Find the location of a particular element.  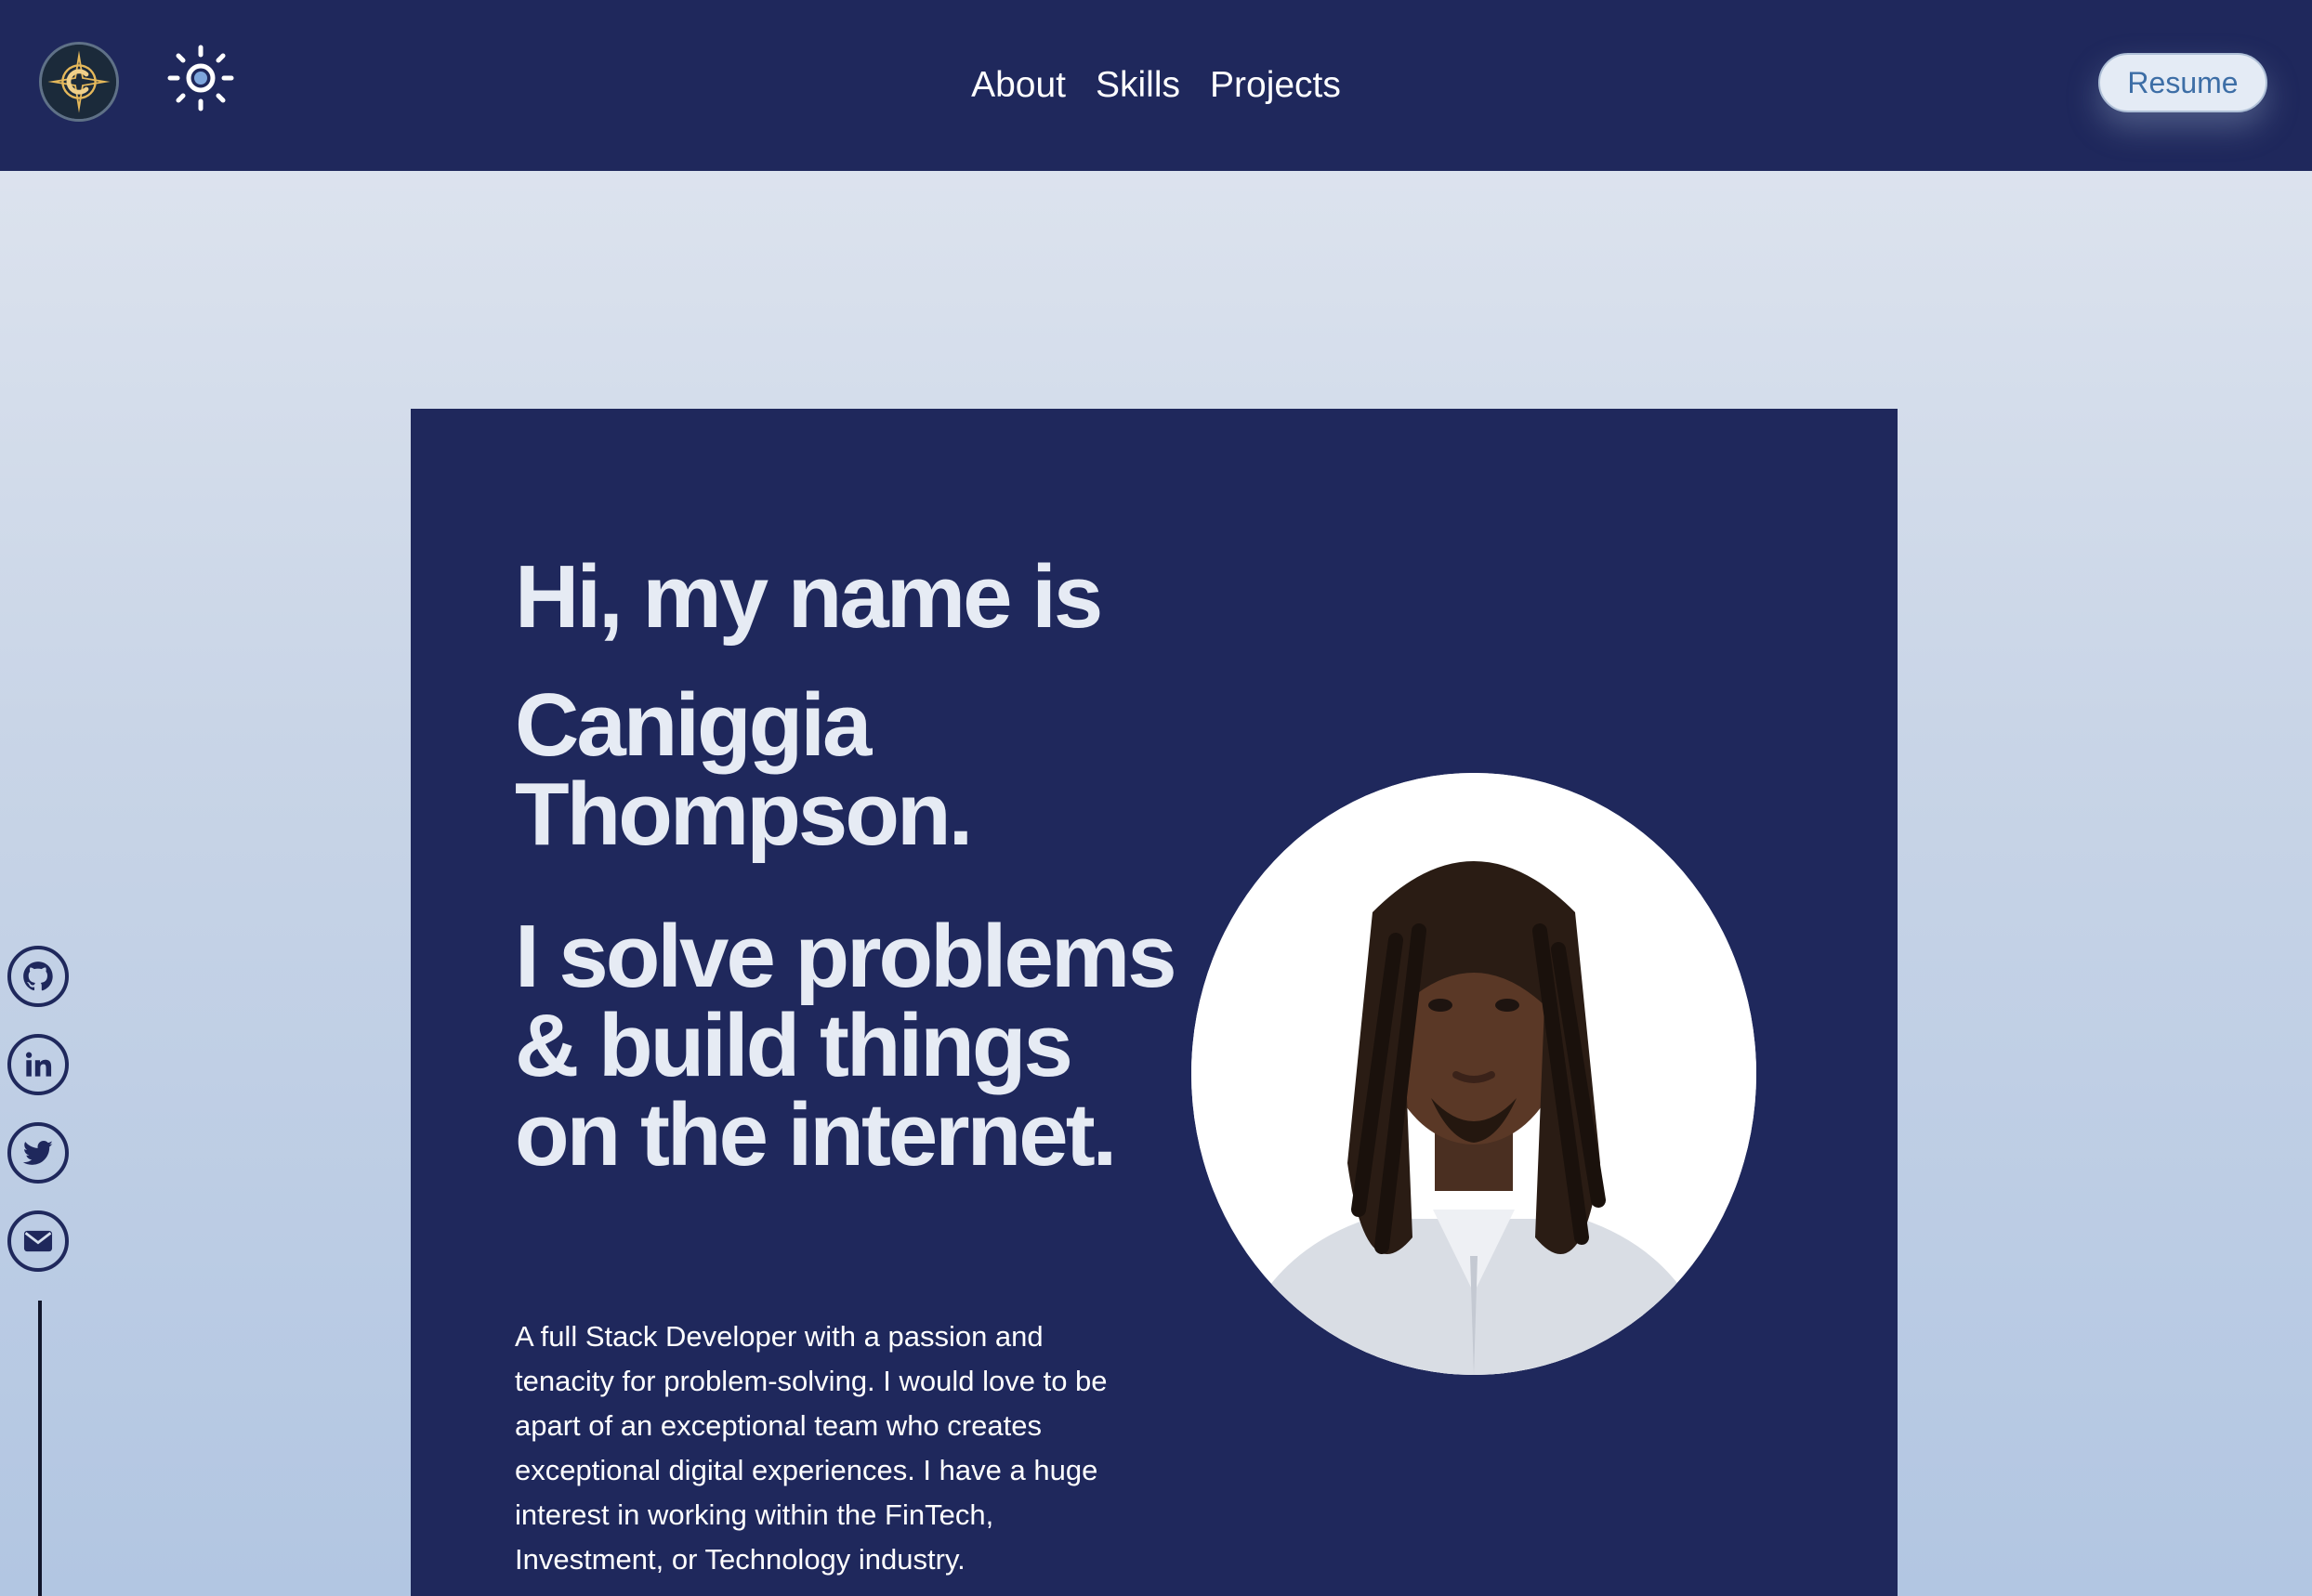

main-nav: About Skills Projects is located at coordinates (1156, 85).